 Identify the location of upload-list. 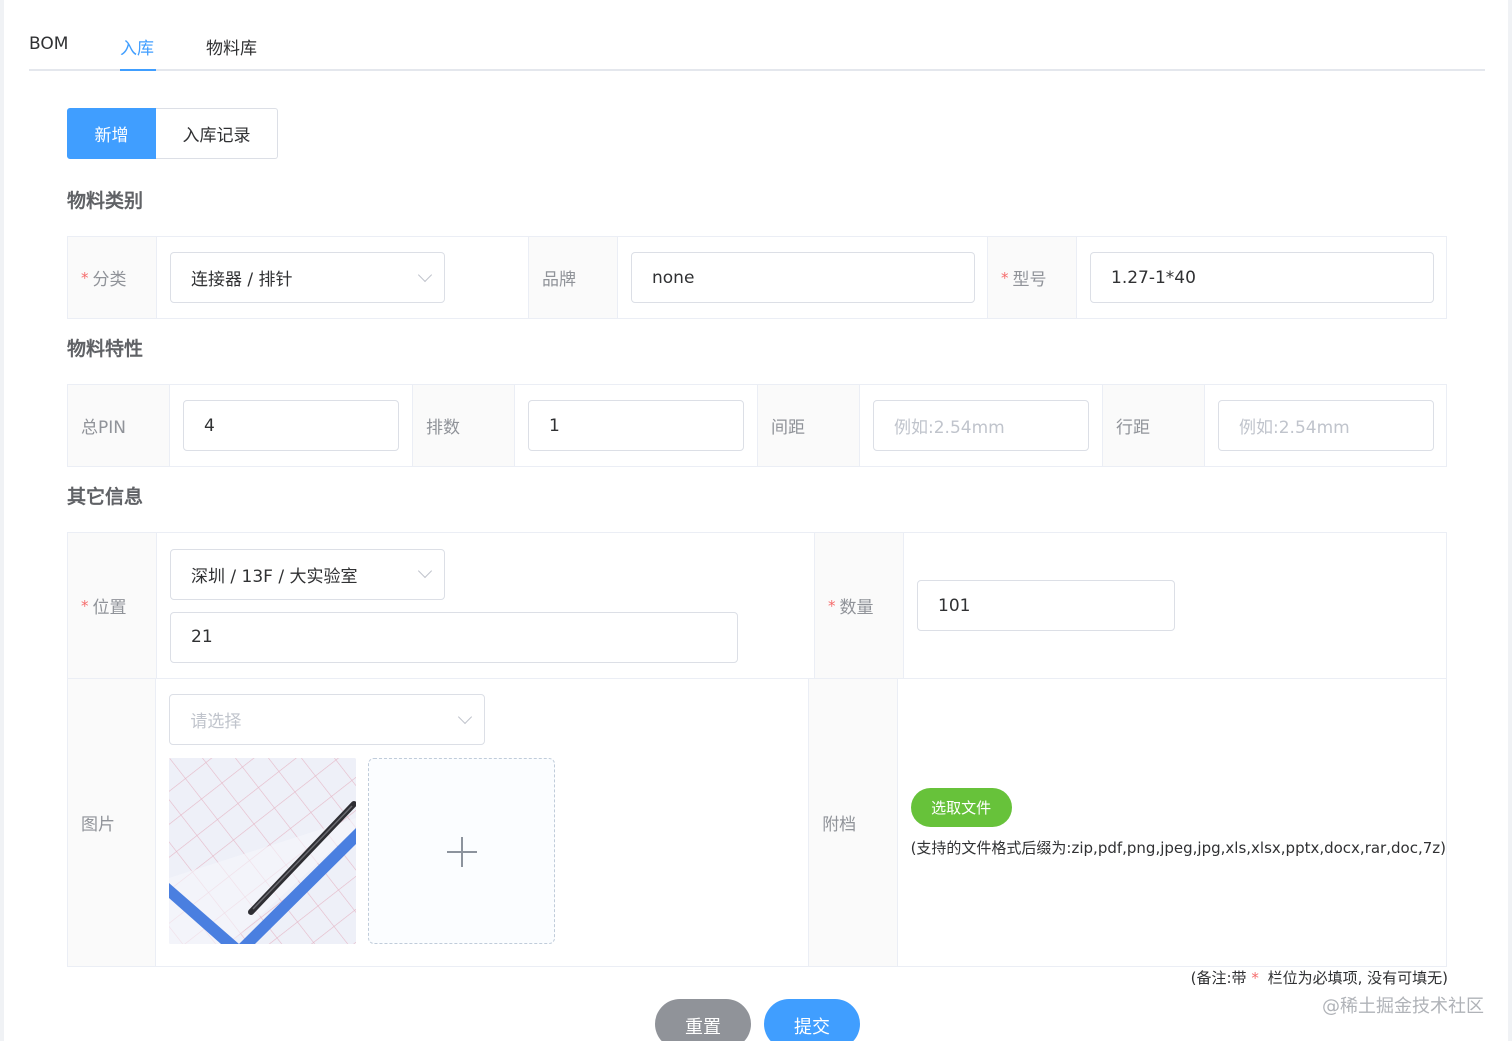
(362, 851).